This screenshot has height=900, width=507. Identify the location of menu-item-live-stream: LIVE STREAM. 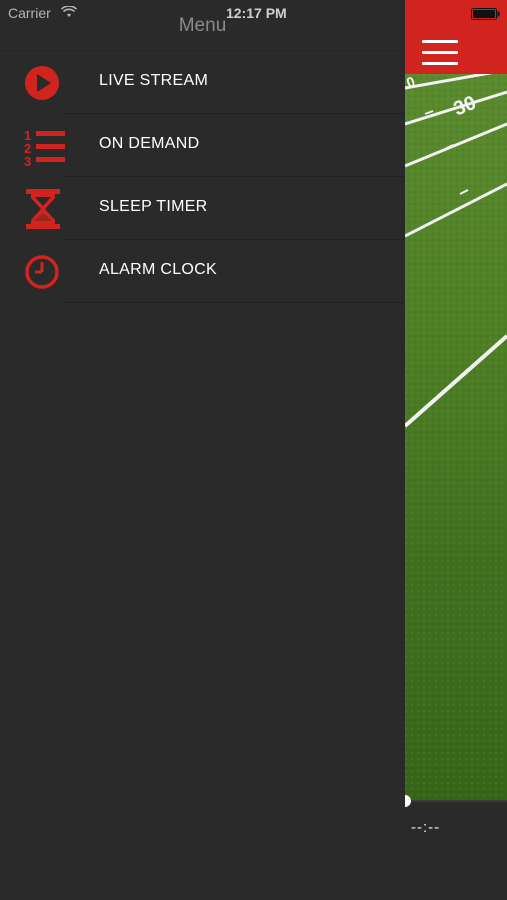
(202, 82).